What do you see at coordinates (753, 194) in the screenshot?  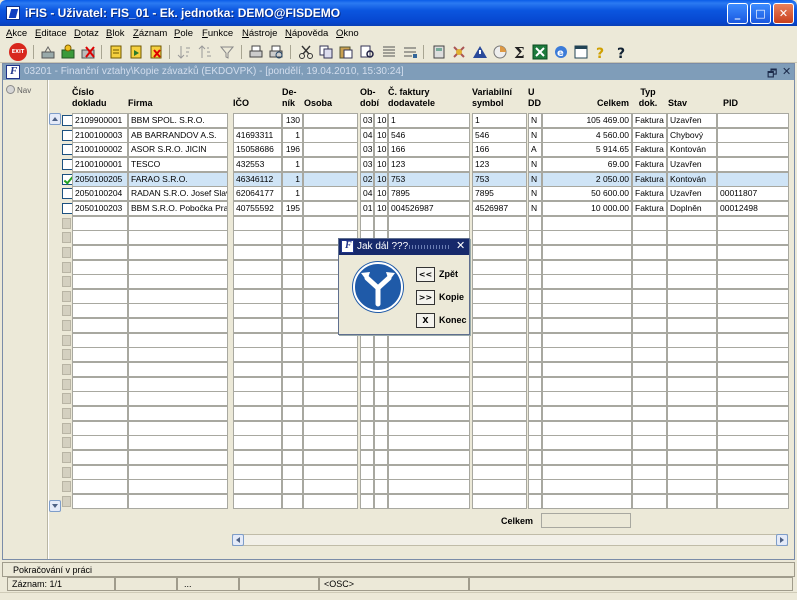 I see `cell-pid: 00011807` at bounding box center [753, 194].